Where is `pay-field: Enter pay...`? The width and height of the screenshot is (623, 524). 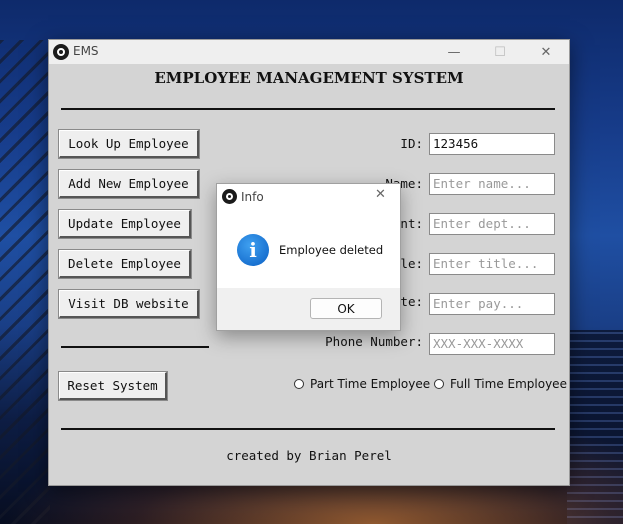 pay-field: Enter pay... is located at coordinates (492, 304).